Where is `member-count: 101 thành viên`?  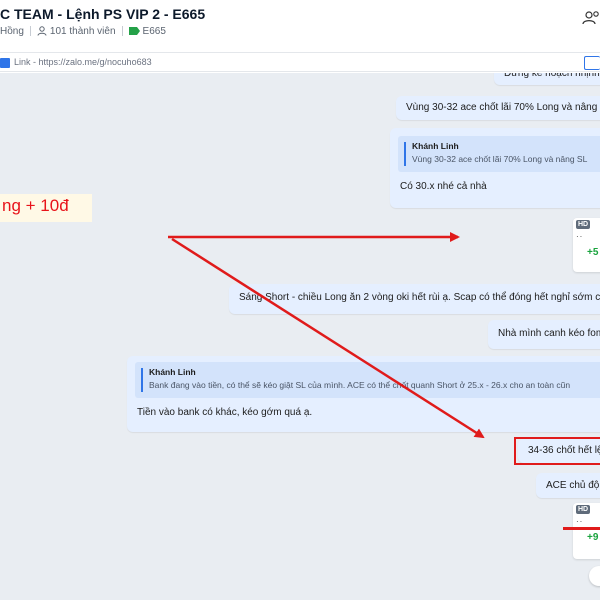
member-count: 101 thành viên is located at coordinates (83, 31).